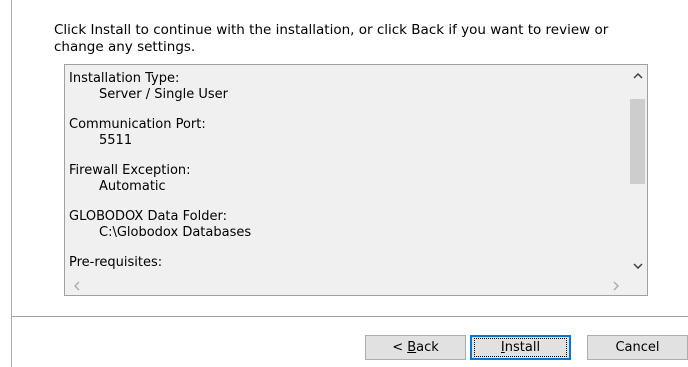 Image resolution: width=688 pixels, height=367 pixels. What do you see at coordinates (615, 286) in the screenshot?
I see `chevron-right-icon` at bounding box center [615, 286].